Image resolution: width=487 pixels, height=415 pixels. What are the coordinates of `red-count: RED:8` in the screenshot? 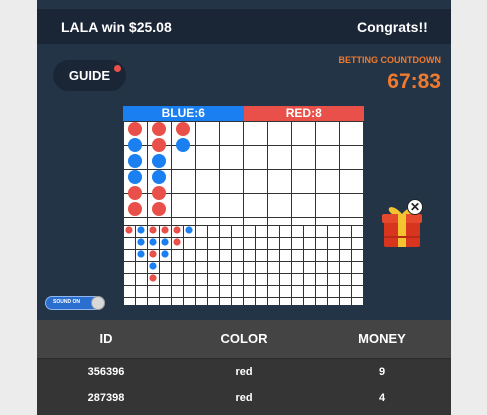 It's located at (303, 113).